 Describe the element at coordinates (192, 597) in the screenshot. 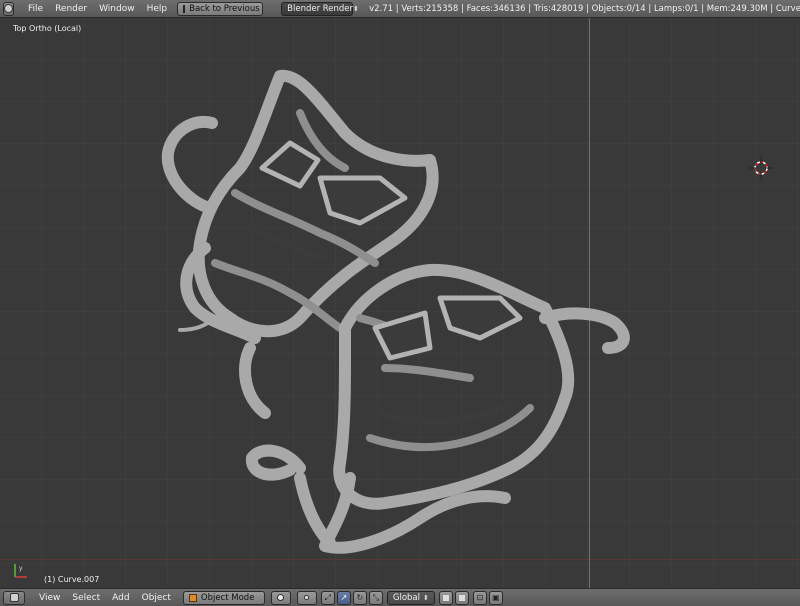

I see `object-mode-icon` at that location.